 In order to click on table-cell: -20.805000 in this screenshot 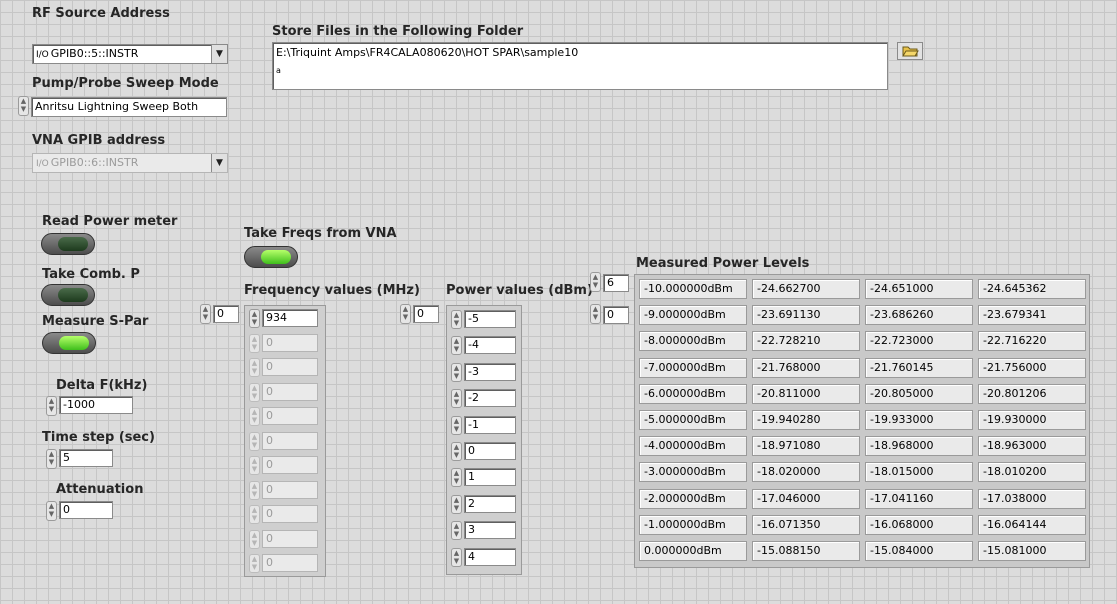, I will do `click(919, 393)`.